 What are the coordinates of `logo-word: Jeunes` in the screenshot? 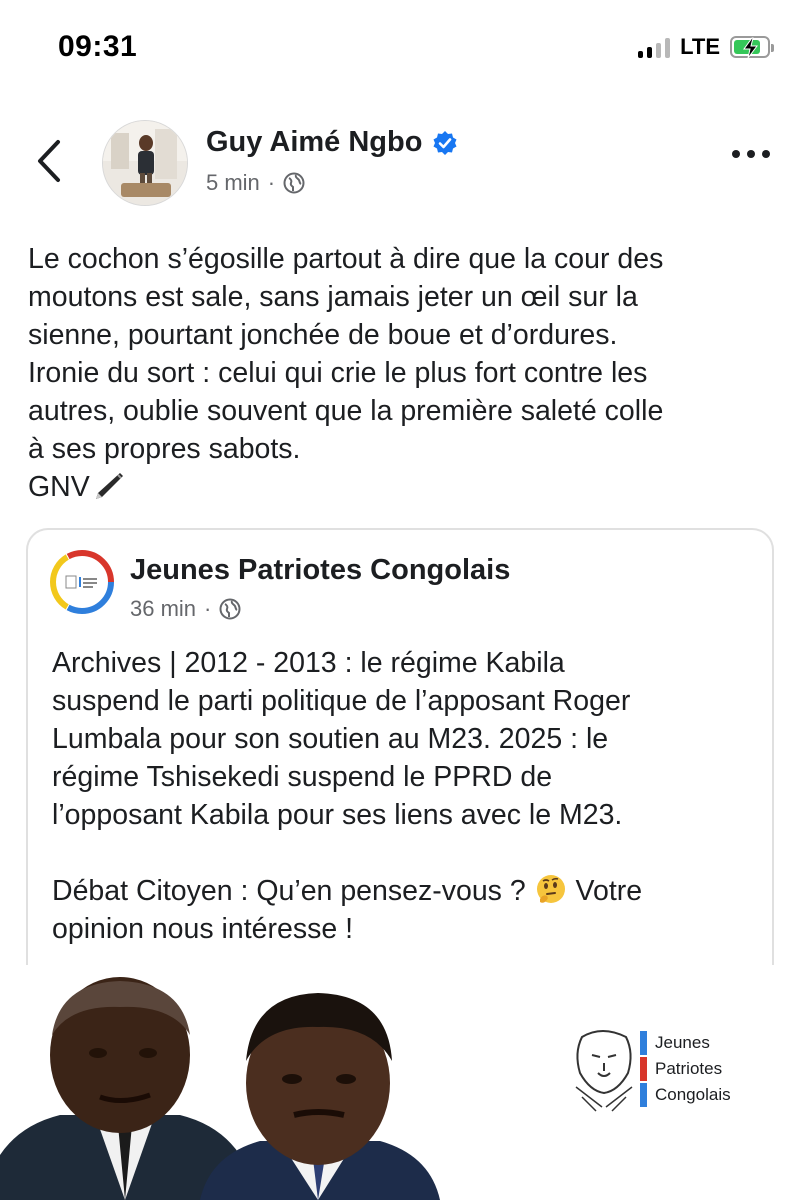 It's located at (682, 1042).